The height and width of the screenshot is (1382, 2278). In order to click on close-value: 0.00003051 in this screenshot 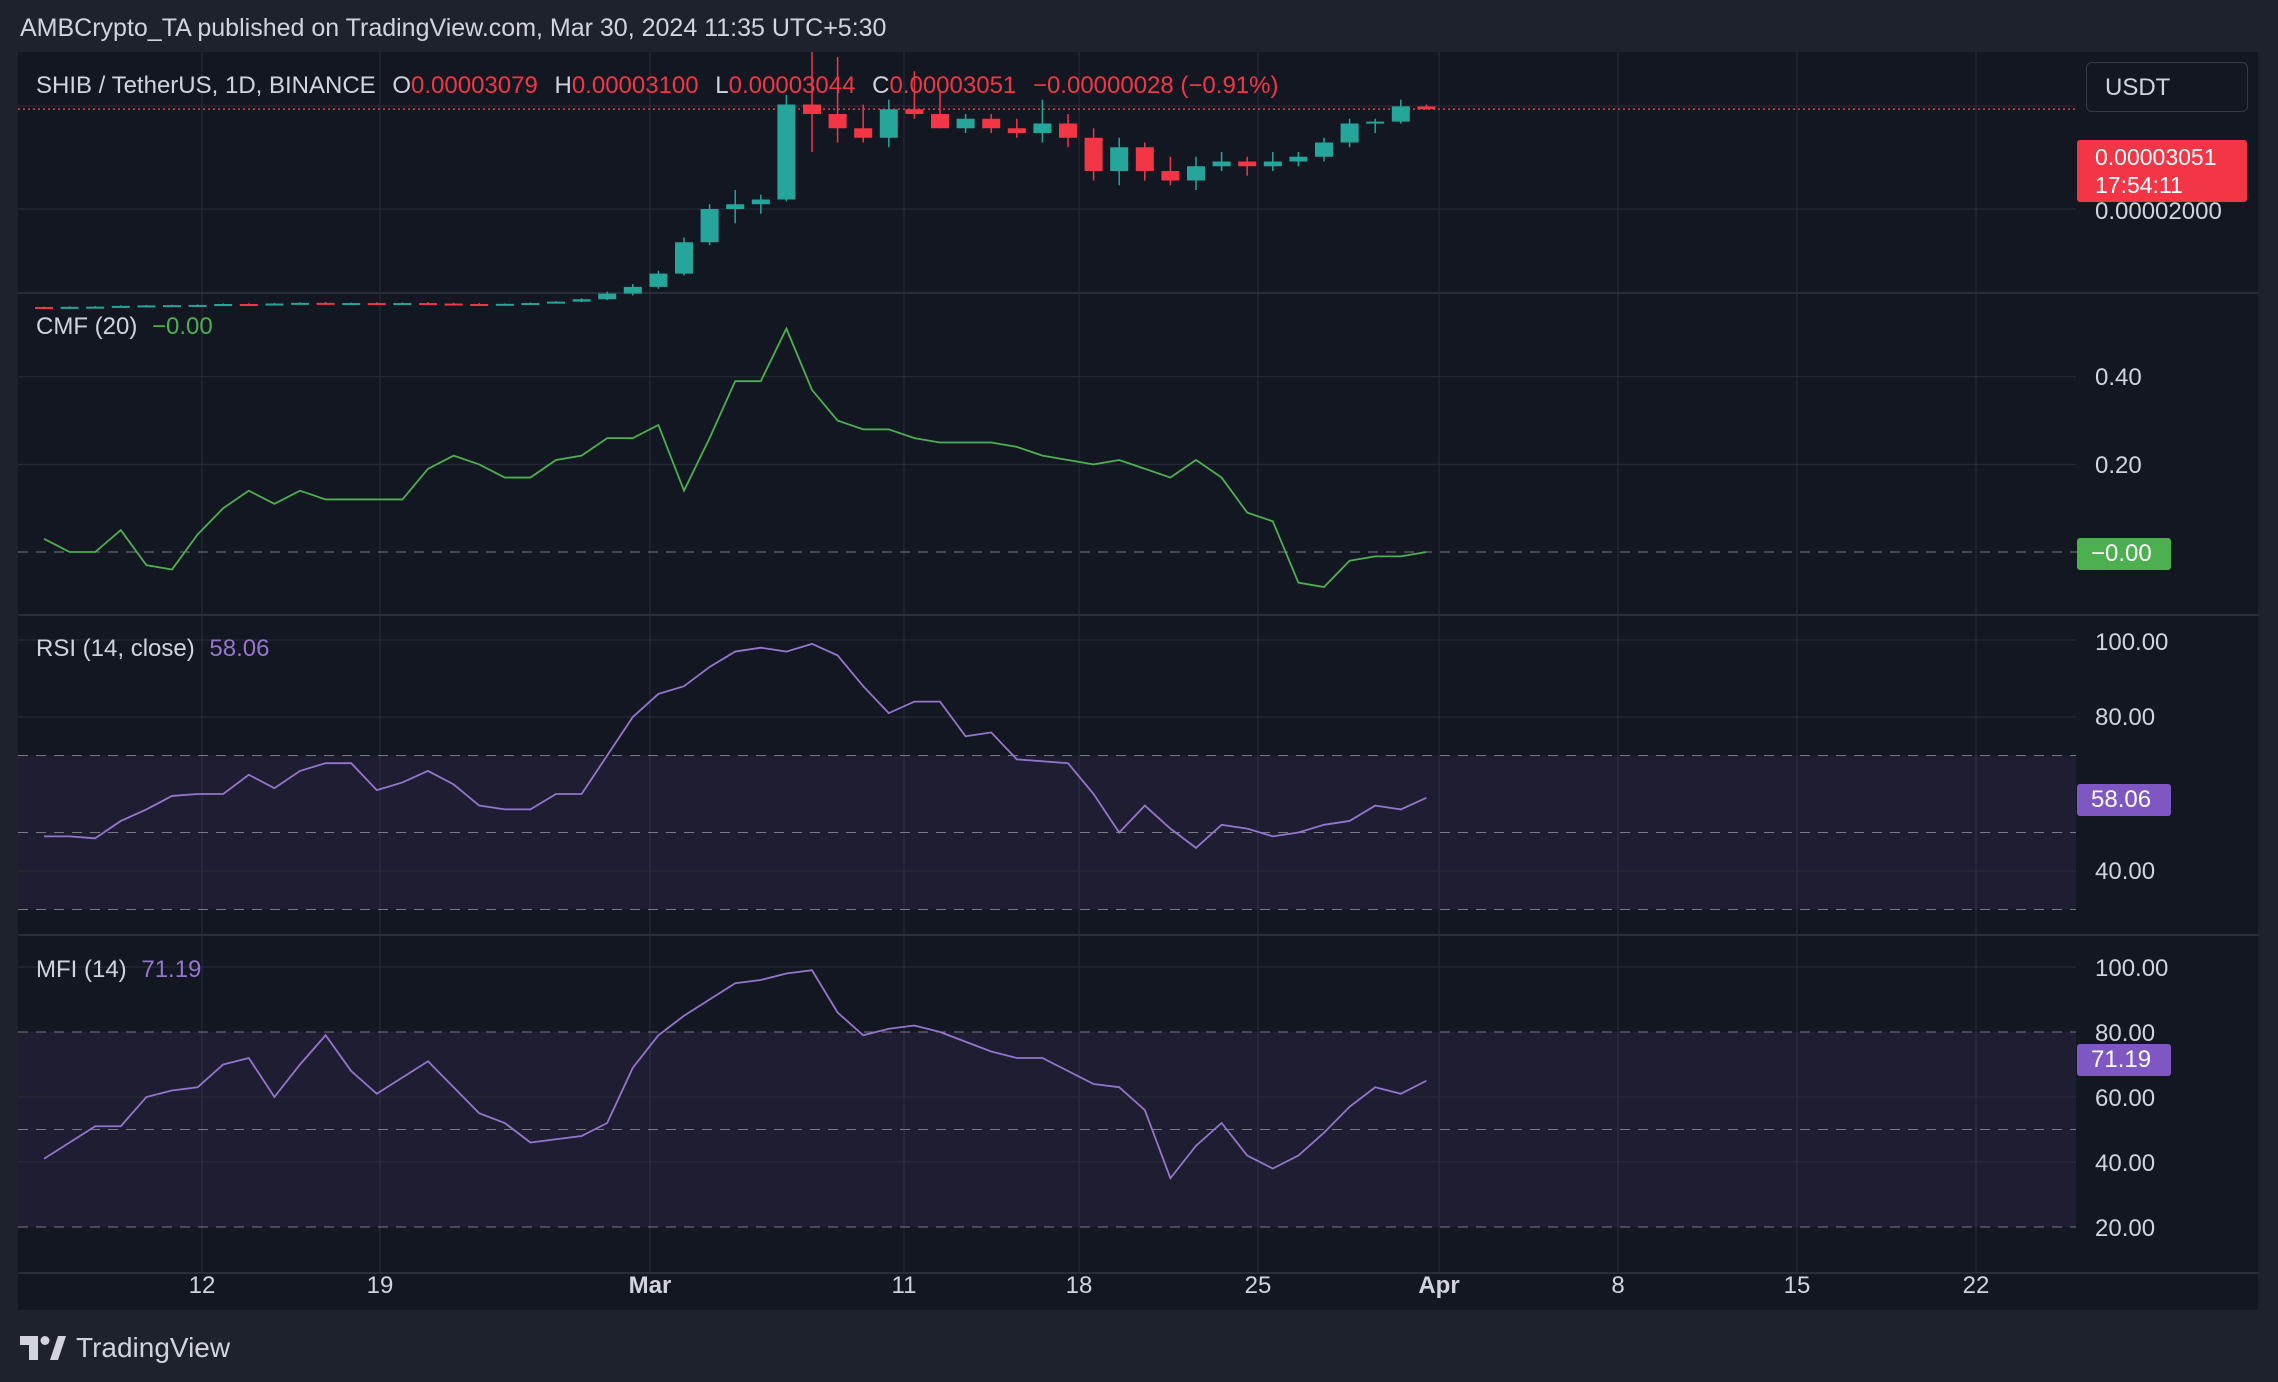, I will do `click(953, 85)`.